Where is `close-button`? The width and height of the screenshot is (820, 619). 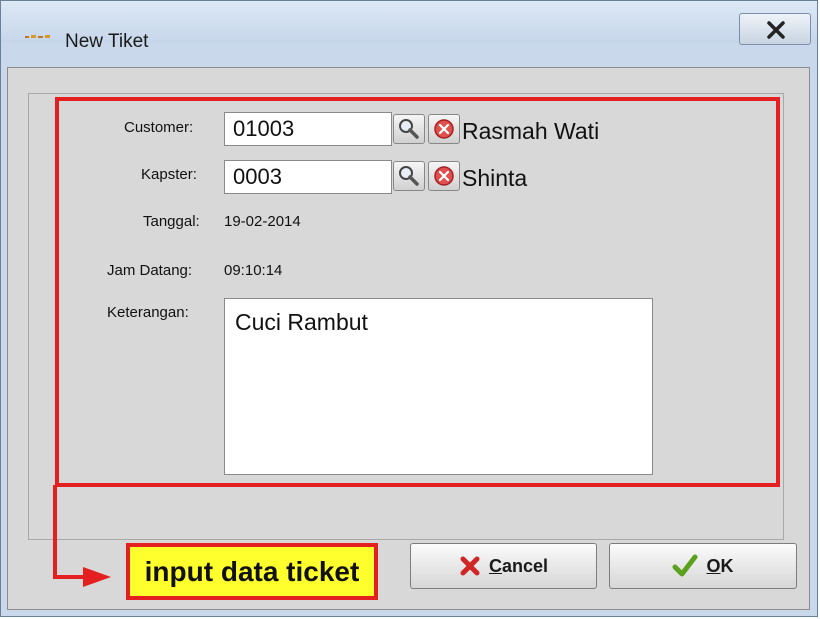
close-button is located at coordinates (775, 29).